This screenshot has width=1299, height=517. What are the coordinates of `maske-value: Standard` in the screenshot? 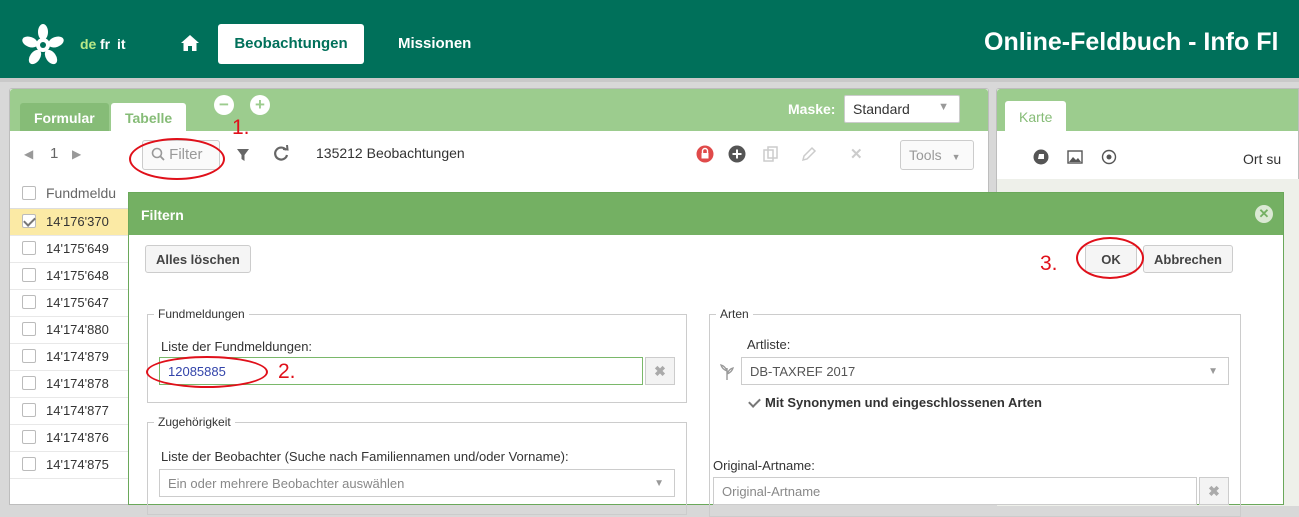 It's located at (881, 109).